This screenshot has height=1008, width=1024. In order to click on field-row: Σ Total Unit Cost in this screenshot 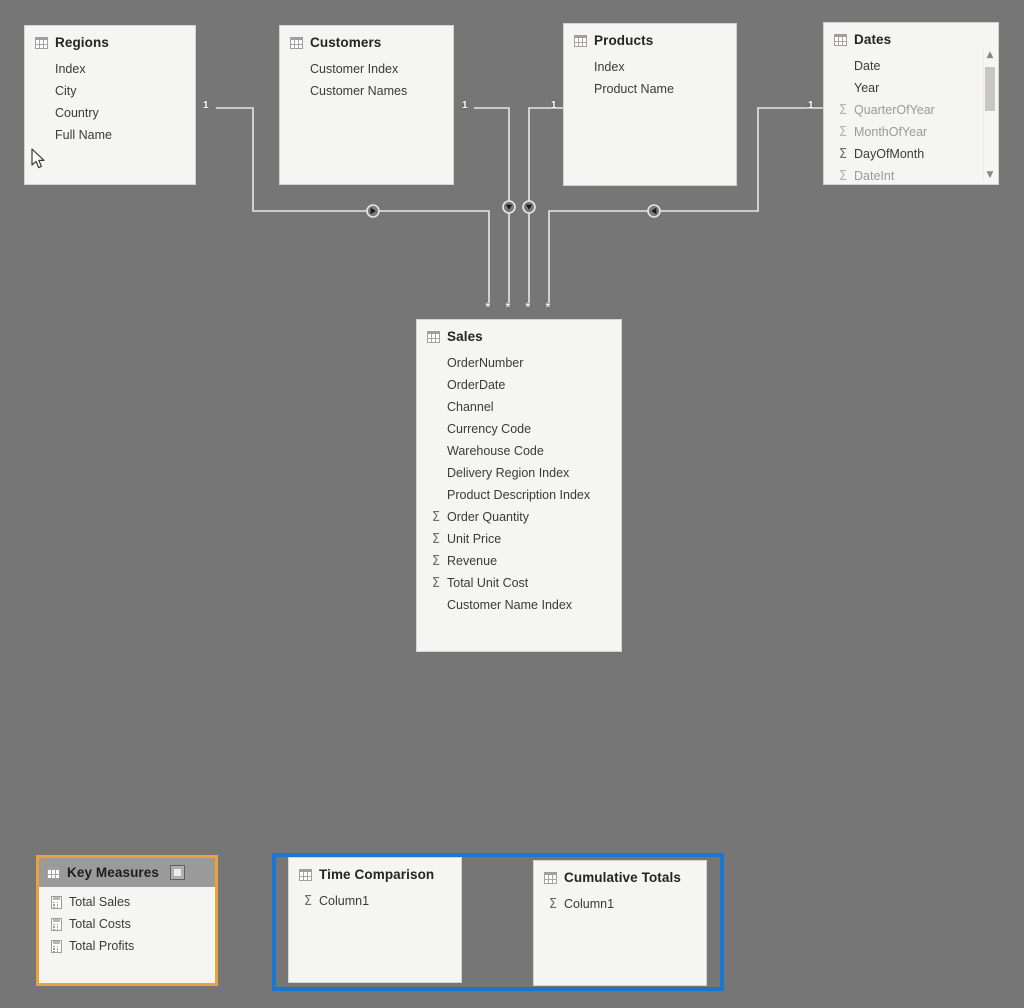, I will do `click(519, 583)`.